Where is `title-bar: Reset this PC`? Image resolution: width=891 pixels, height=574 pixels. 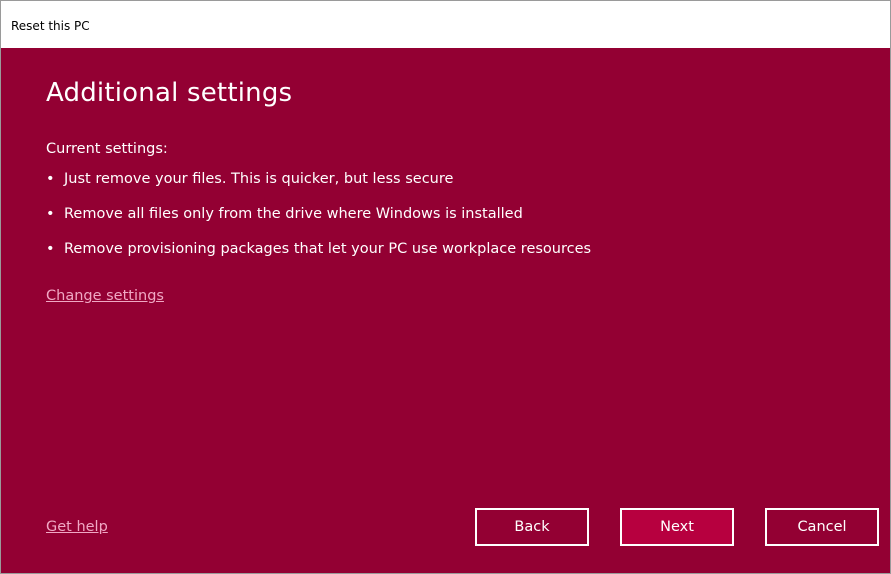 title-bar: Reset this PC is located at coordinates (445, 24).